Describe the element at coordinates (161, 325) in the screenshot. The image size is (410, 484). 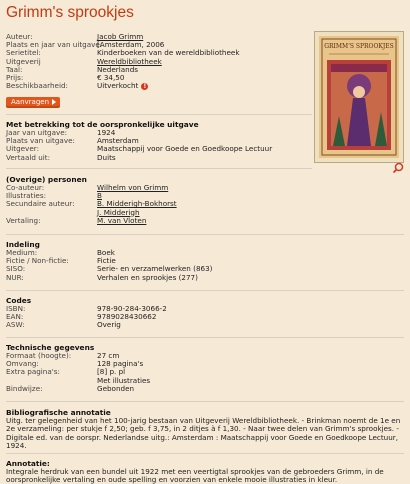
I see `list-item: ASW: Overig` at that location.